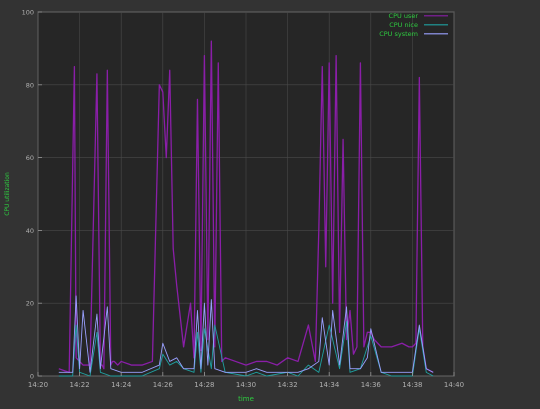 The width and height of the screenshot is (540, 409). Describe the element at coordinates (404, 16) in the screenshot. I see `legend-label-cpu-user: CPU user` at that location.